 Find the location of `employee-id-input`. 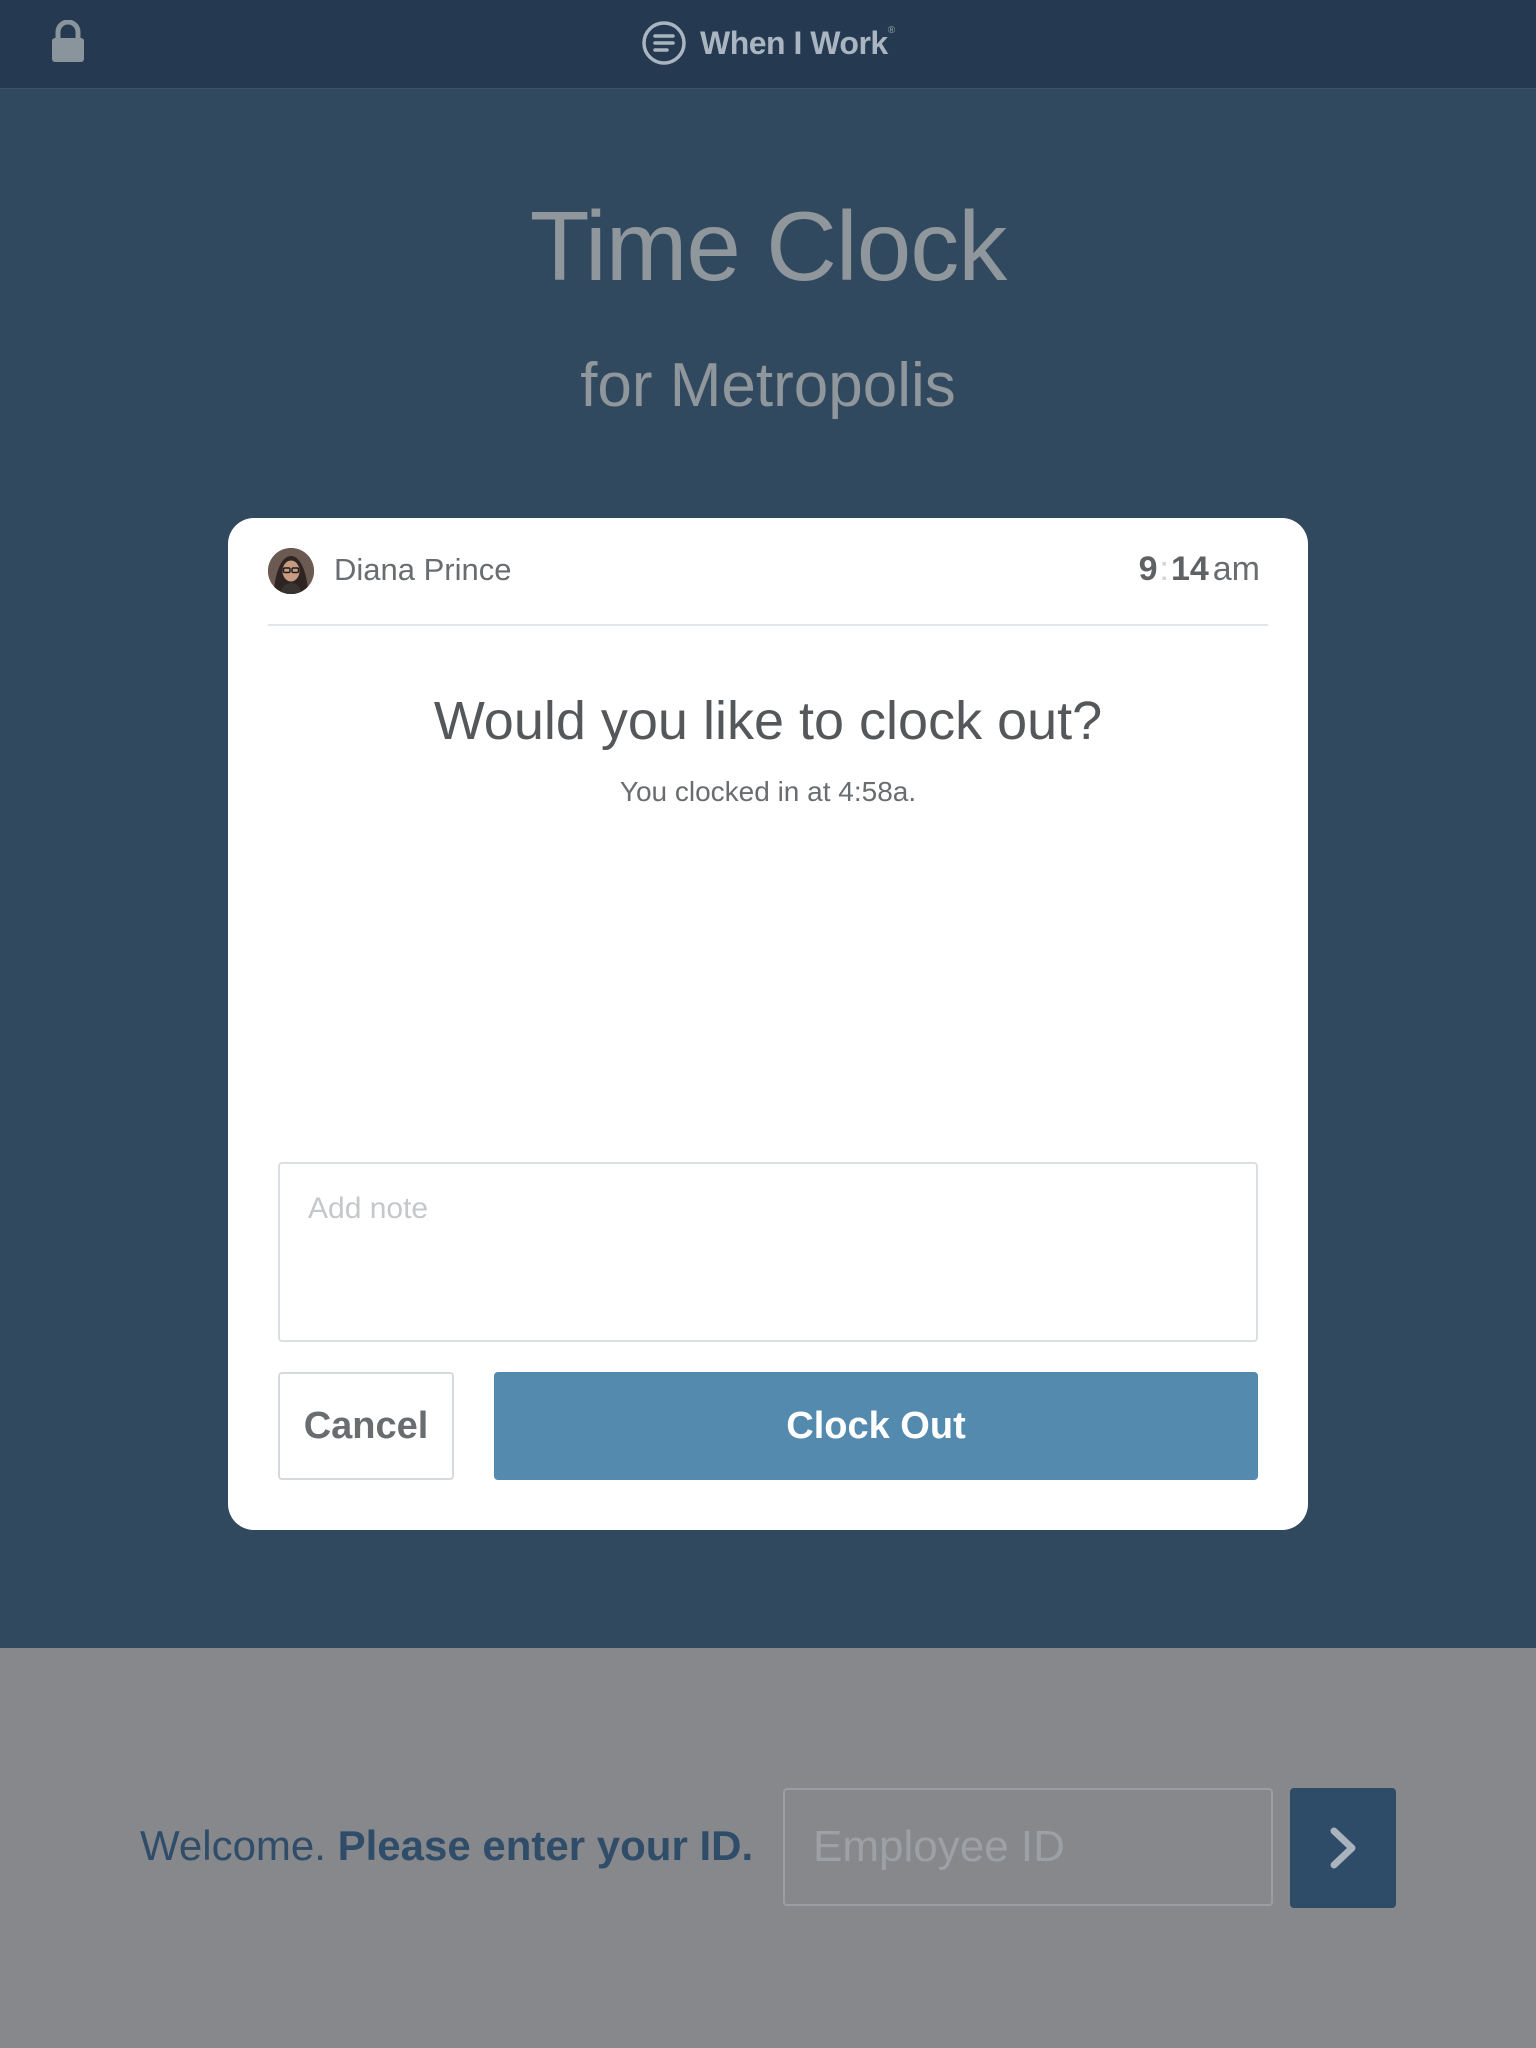

employee-id-input is located at coordinates (1028, 1847).